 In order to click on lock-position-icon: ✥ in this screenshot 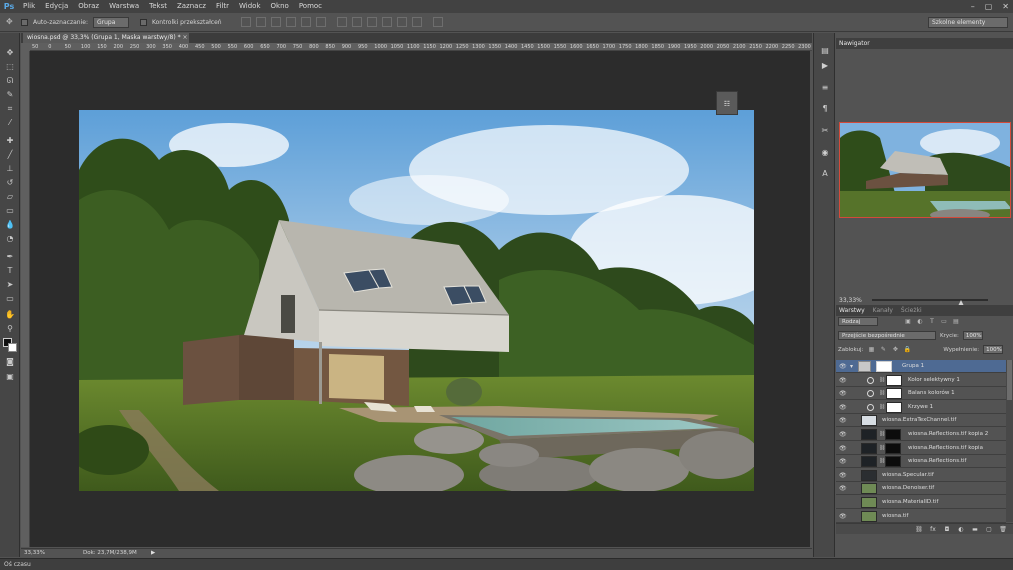, I will do `click(895, 350)`.